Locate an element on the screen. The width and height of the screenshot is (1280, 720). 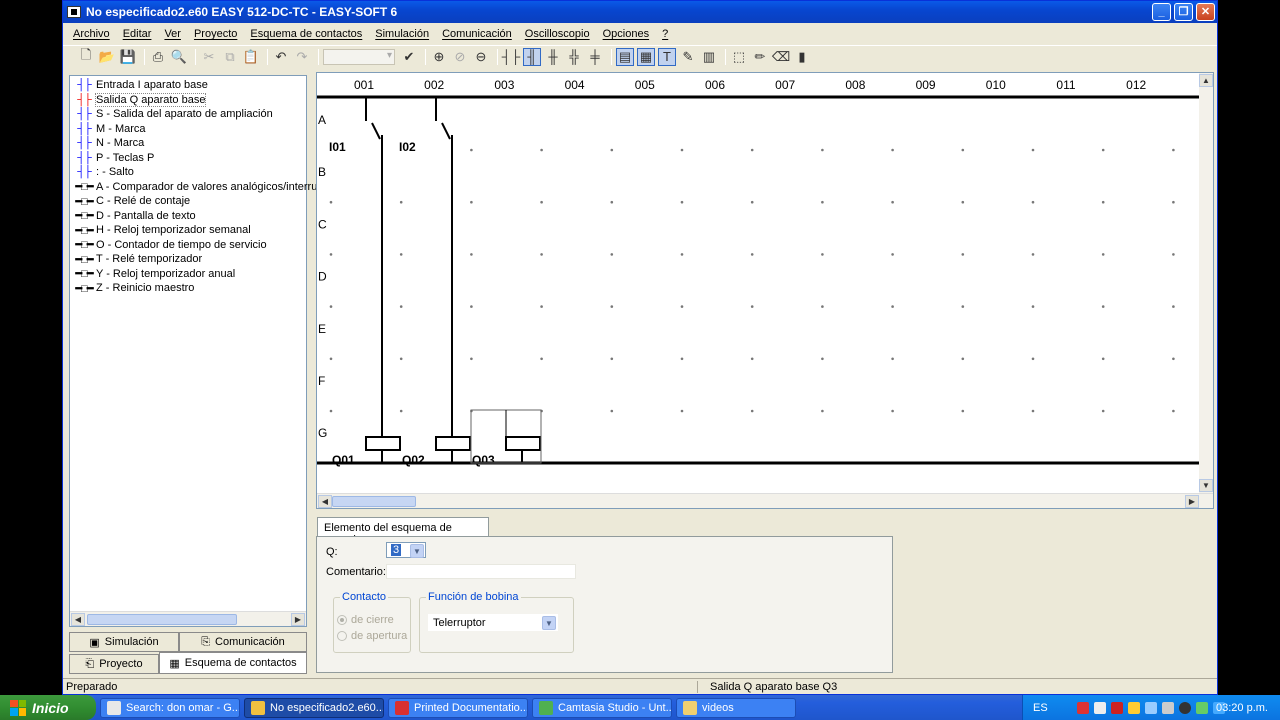
zoom-out-icon: ⊖ is located at coordinates (481, 57).